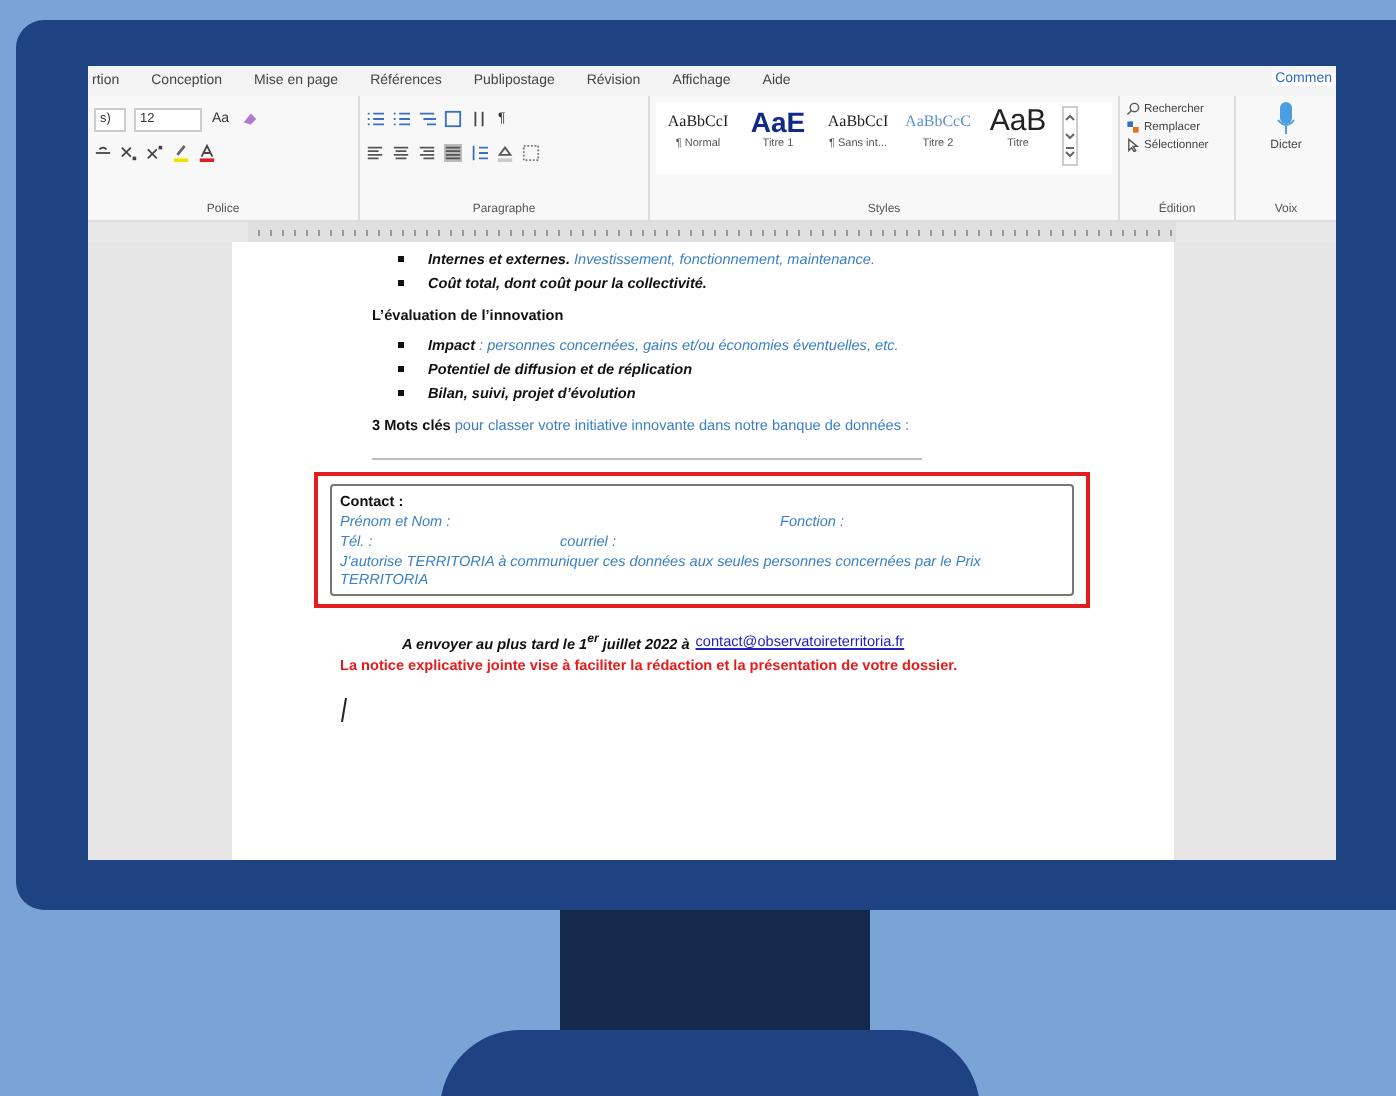  Describe the element at coordinates (1133, 145) in the screenshot. I see `pointer-icon` at that location.